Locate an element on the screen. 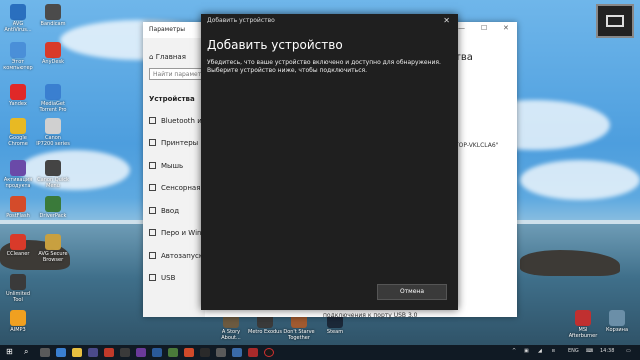 This screenshot has width=640, height=360. store-icon is located at coordinates (93, 352).